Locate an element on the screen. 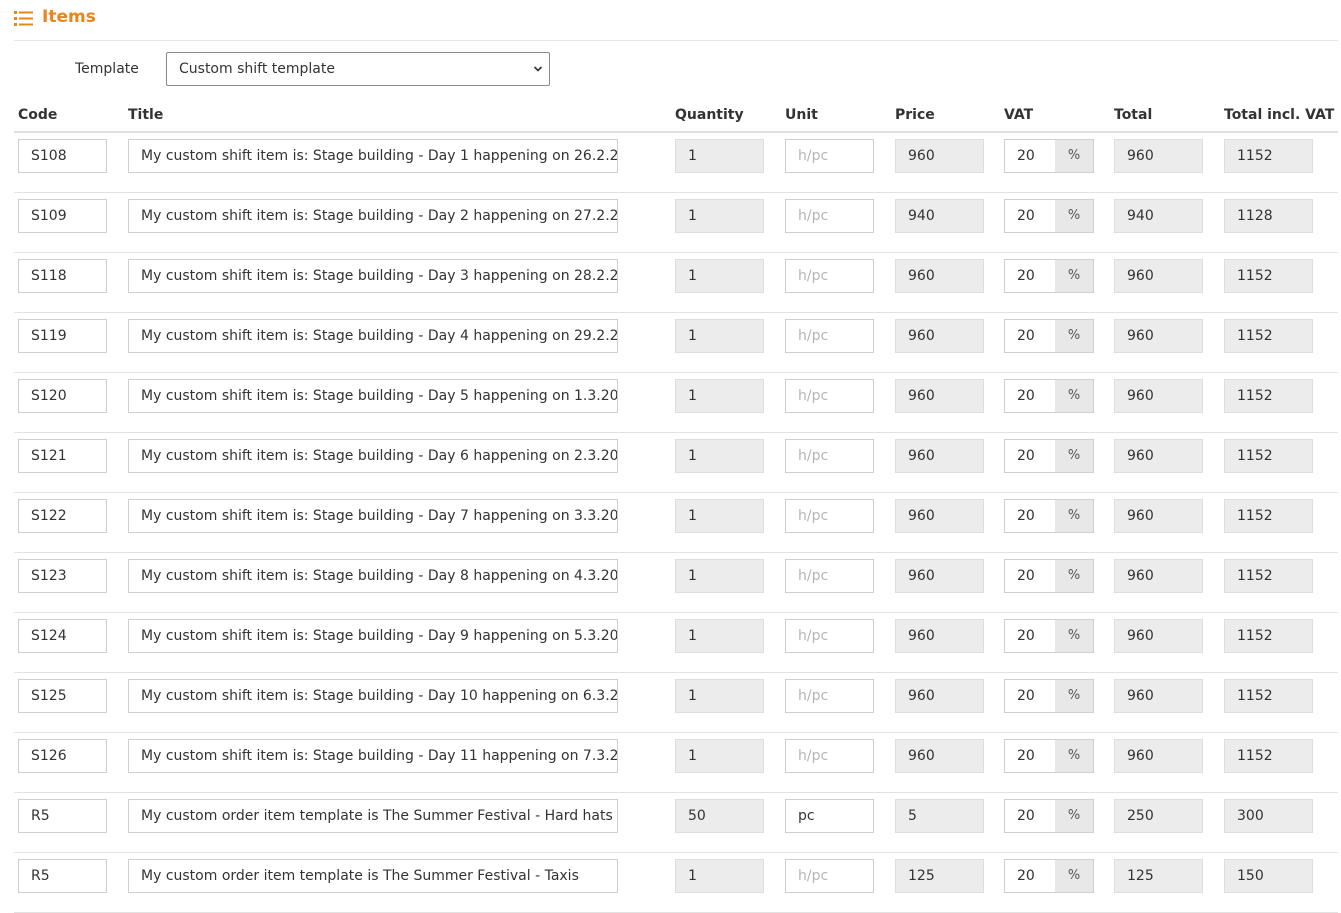 Image resolution: width=1341 pixels, height=913 pixels. code-input: S108 is located at coordinates (62, 156).